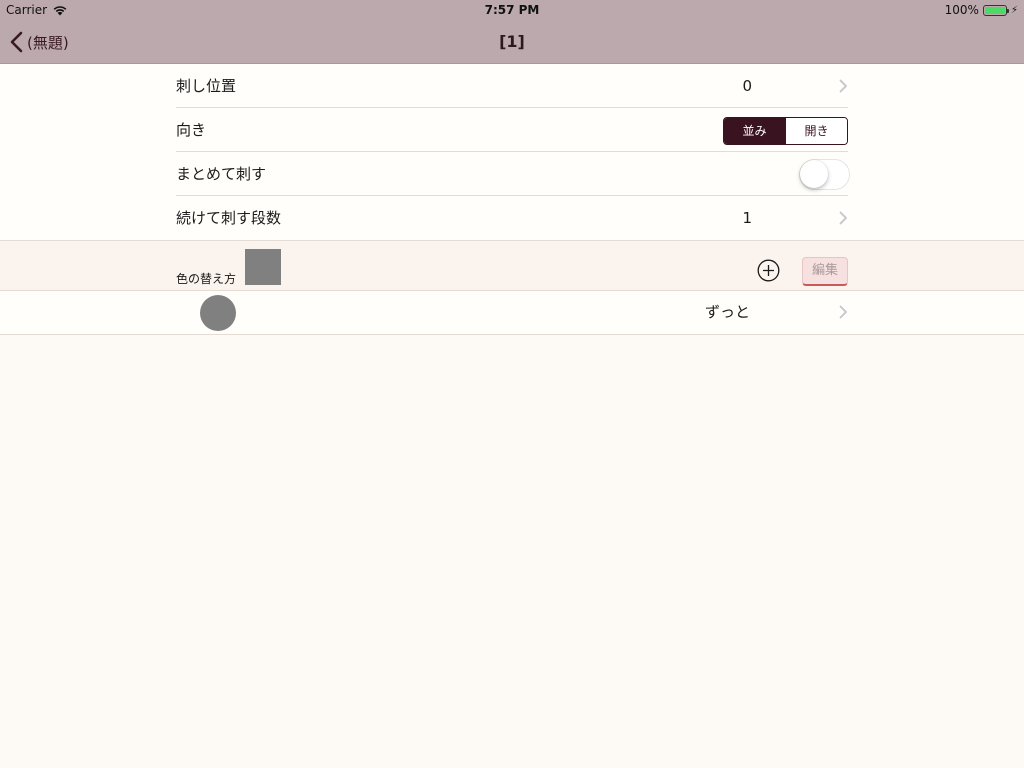 This screenshot has height=768, width=1024. What do you see at coordinates (727, 312) in the screenshot?
I see `color-row-value: ずっと` at bounding box center [727, 312].